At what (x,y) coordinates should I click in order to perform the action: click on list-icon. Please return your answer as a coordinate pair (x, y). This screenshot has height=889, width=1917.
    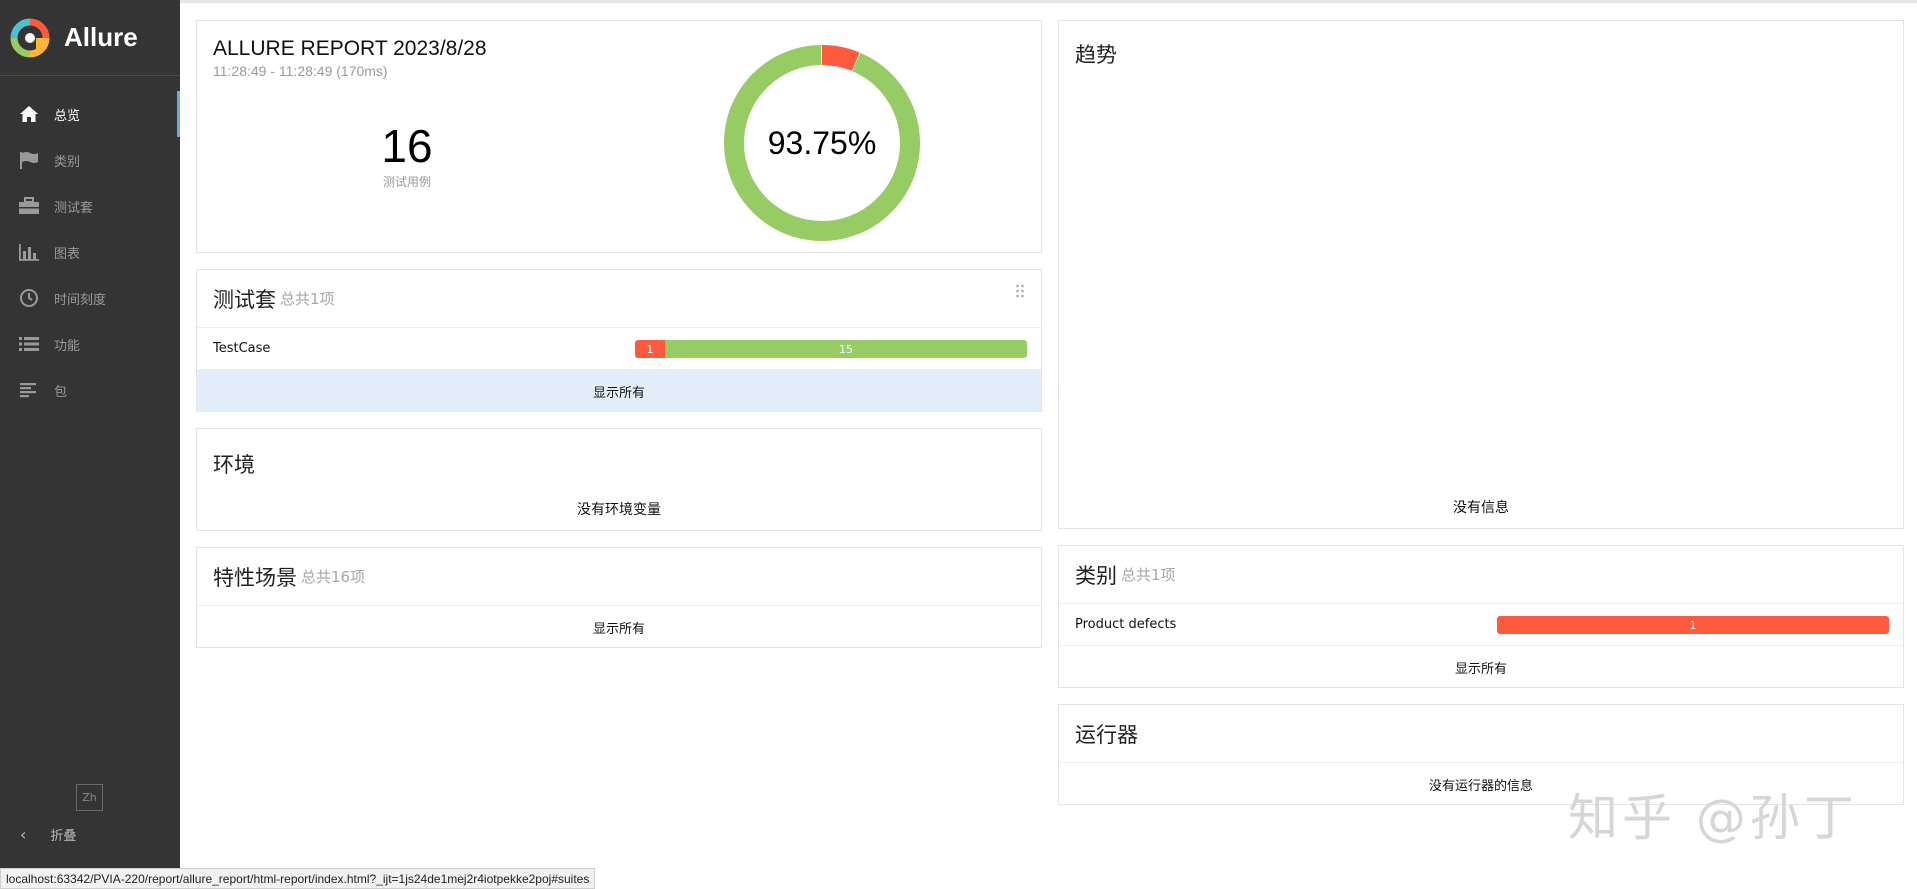
    Looking at the image, I should click on (29, 344).